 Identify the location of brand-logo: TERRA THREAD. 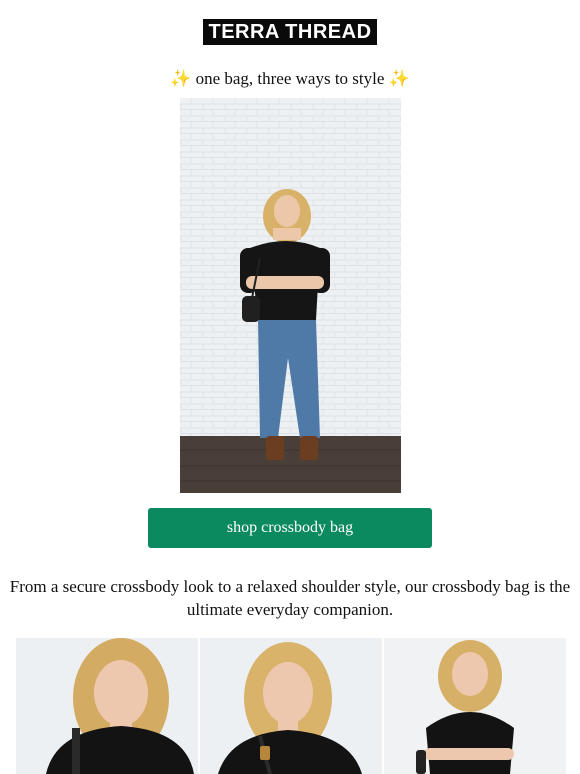
(290, 32).